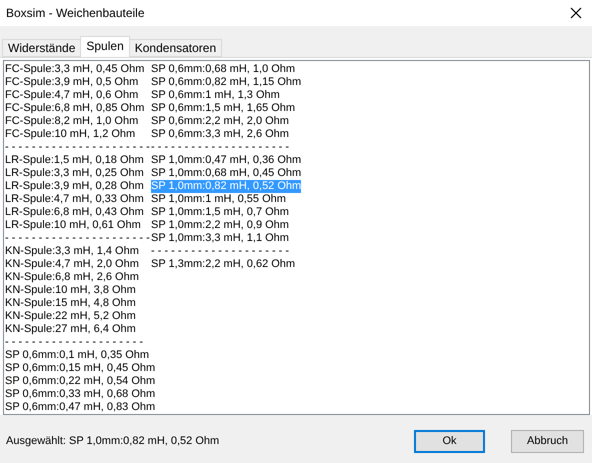 The image size is (592, 463). Describe the element at coordinates (70, 329) in the screenshot. I see `list-item: KN-Spule:27 mH, 6,4 Ohm` at that location.